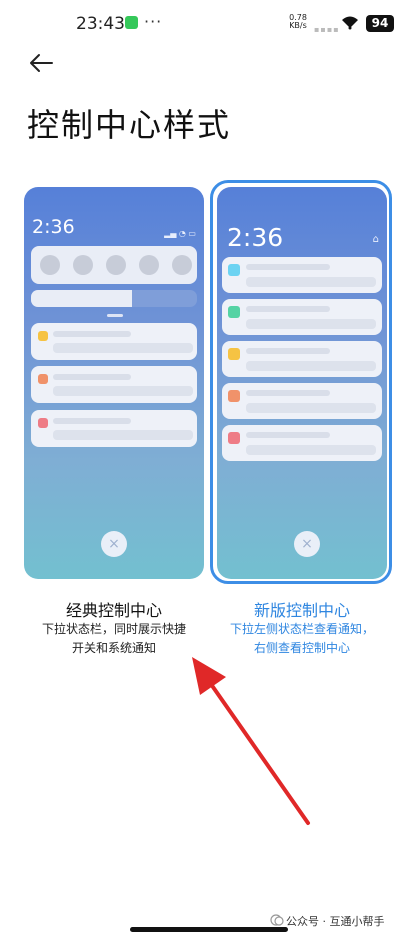 The image size is (419, 937). Describe the element at coordinates (114, 609) in the screenshot. I see `classic-style-title: 经典控制中心` at that location.